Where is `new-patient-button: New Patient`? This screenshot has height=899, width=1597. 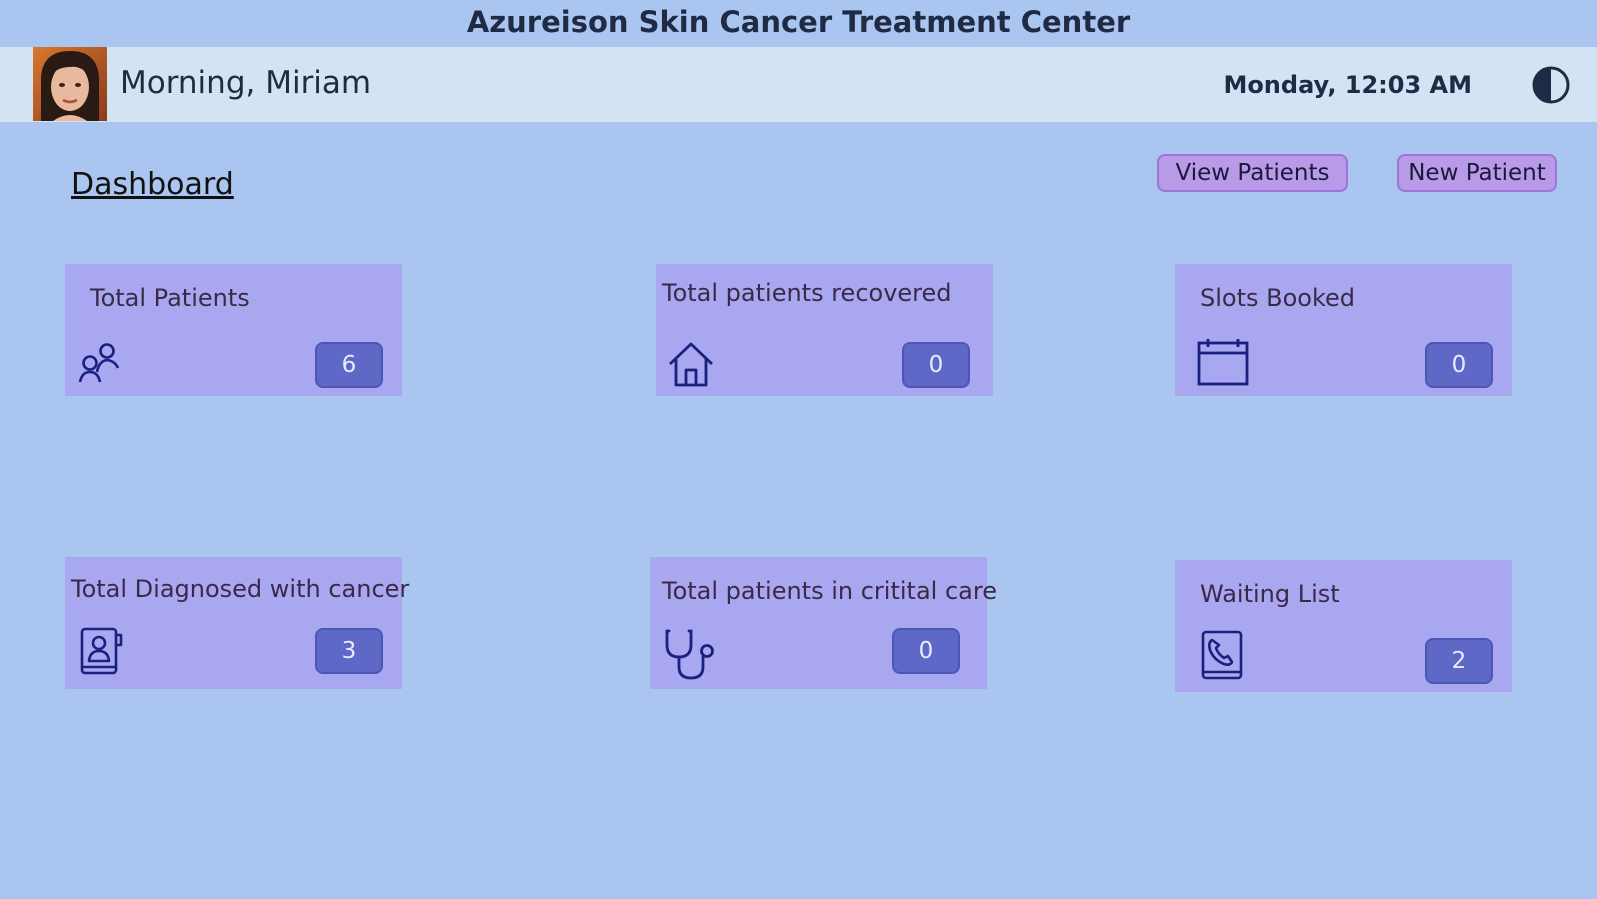 new-patient-button: New Patient is located at coordinates (1477, 173).